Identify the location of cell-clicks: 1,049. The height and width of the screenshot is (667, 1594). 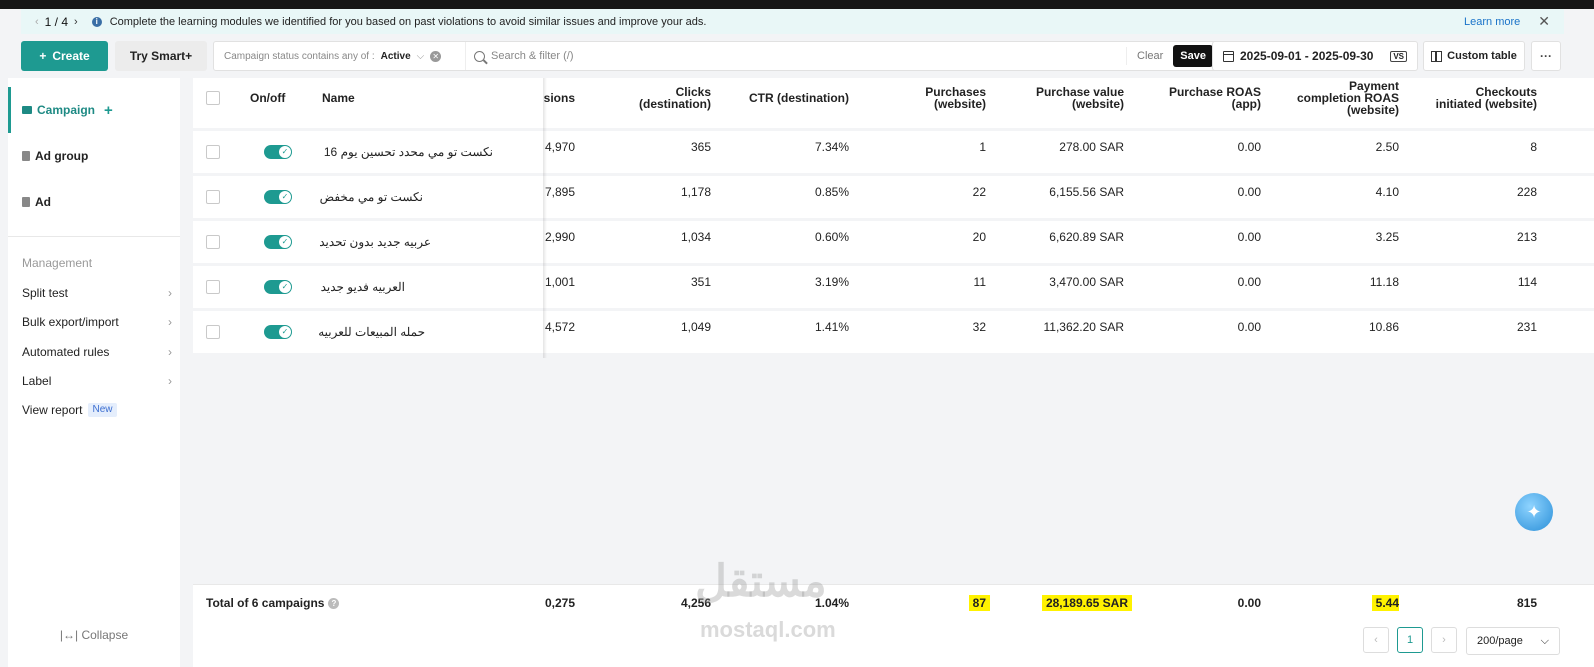
(695, 327).